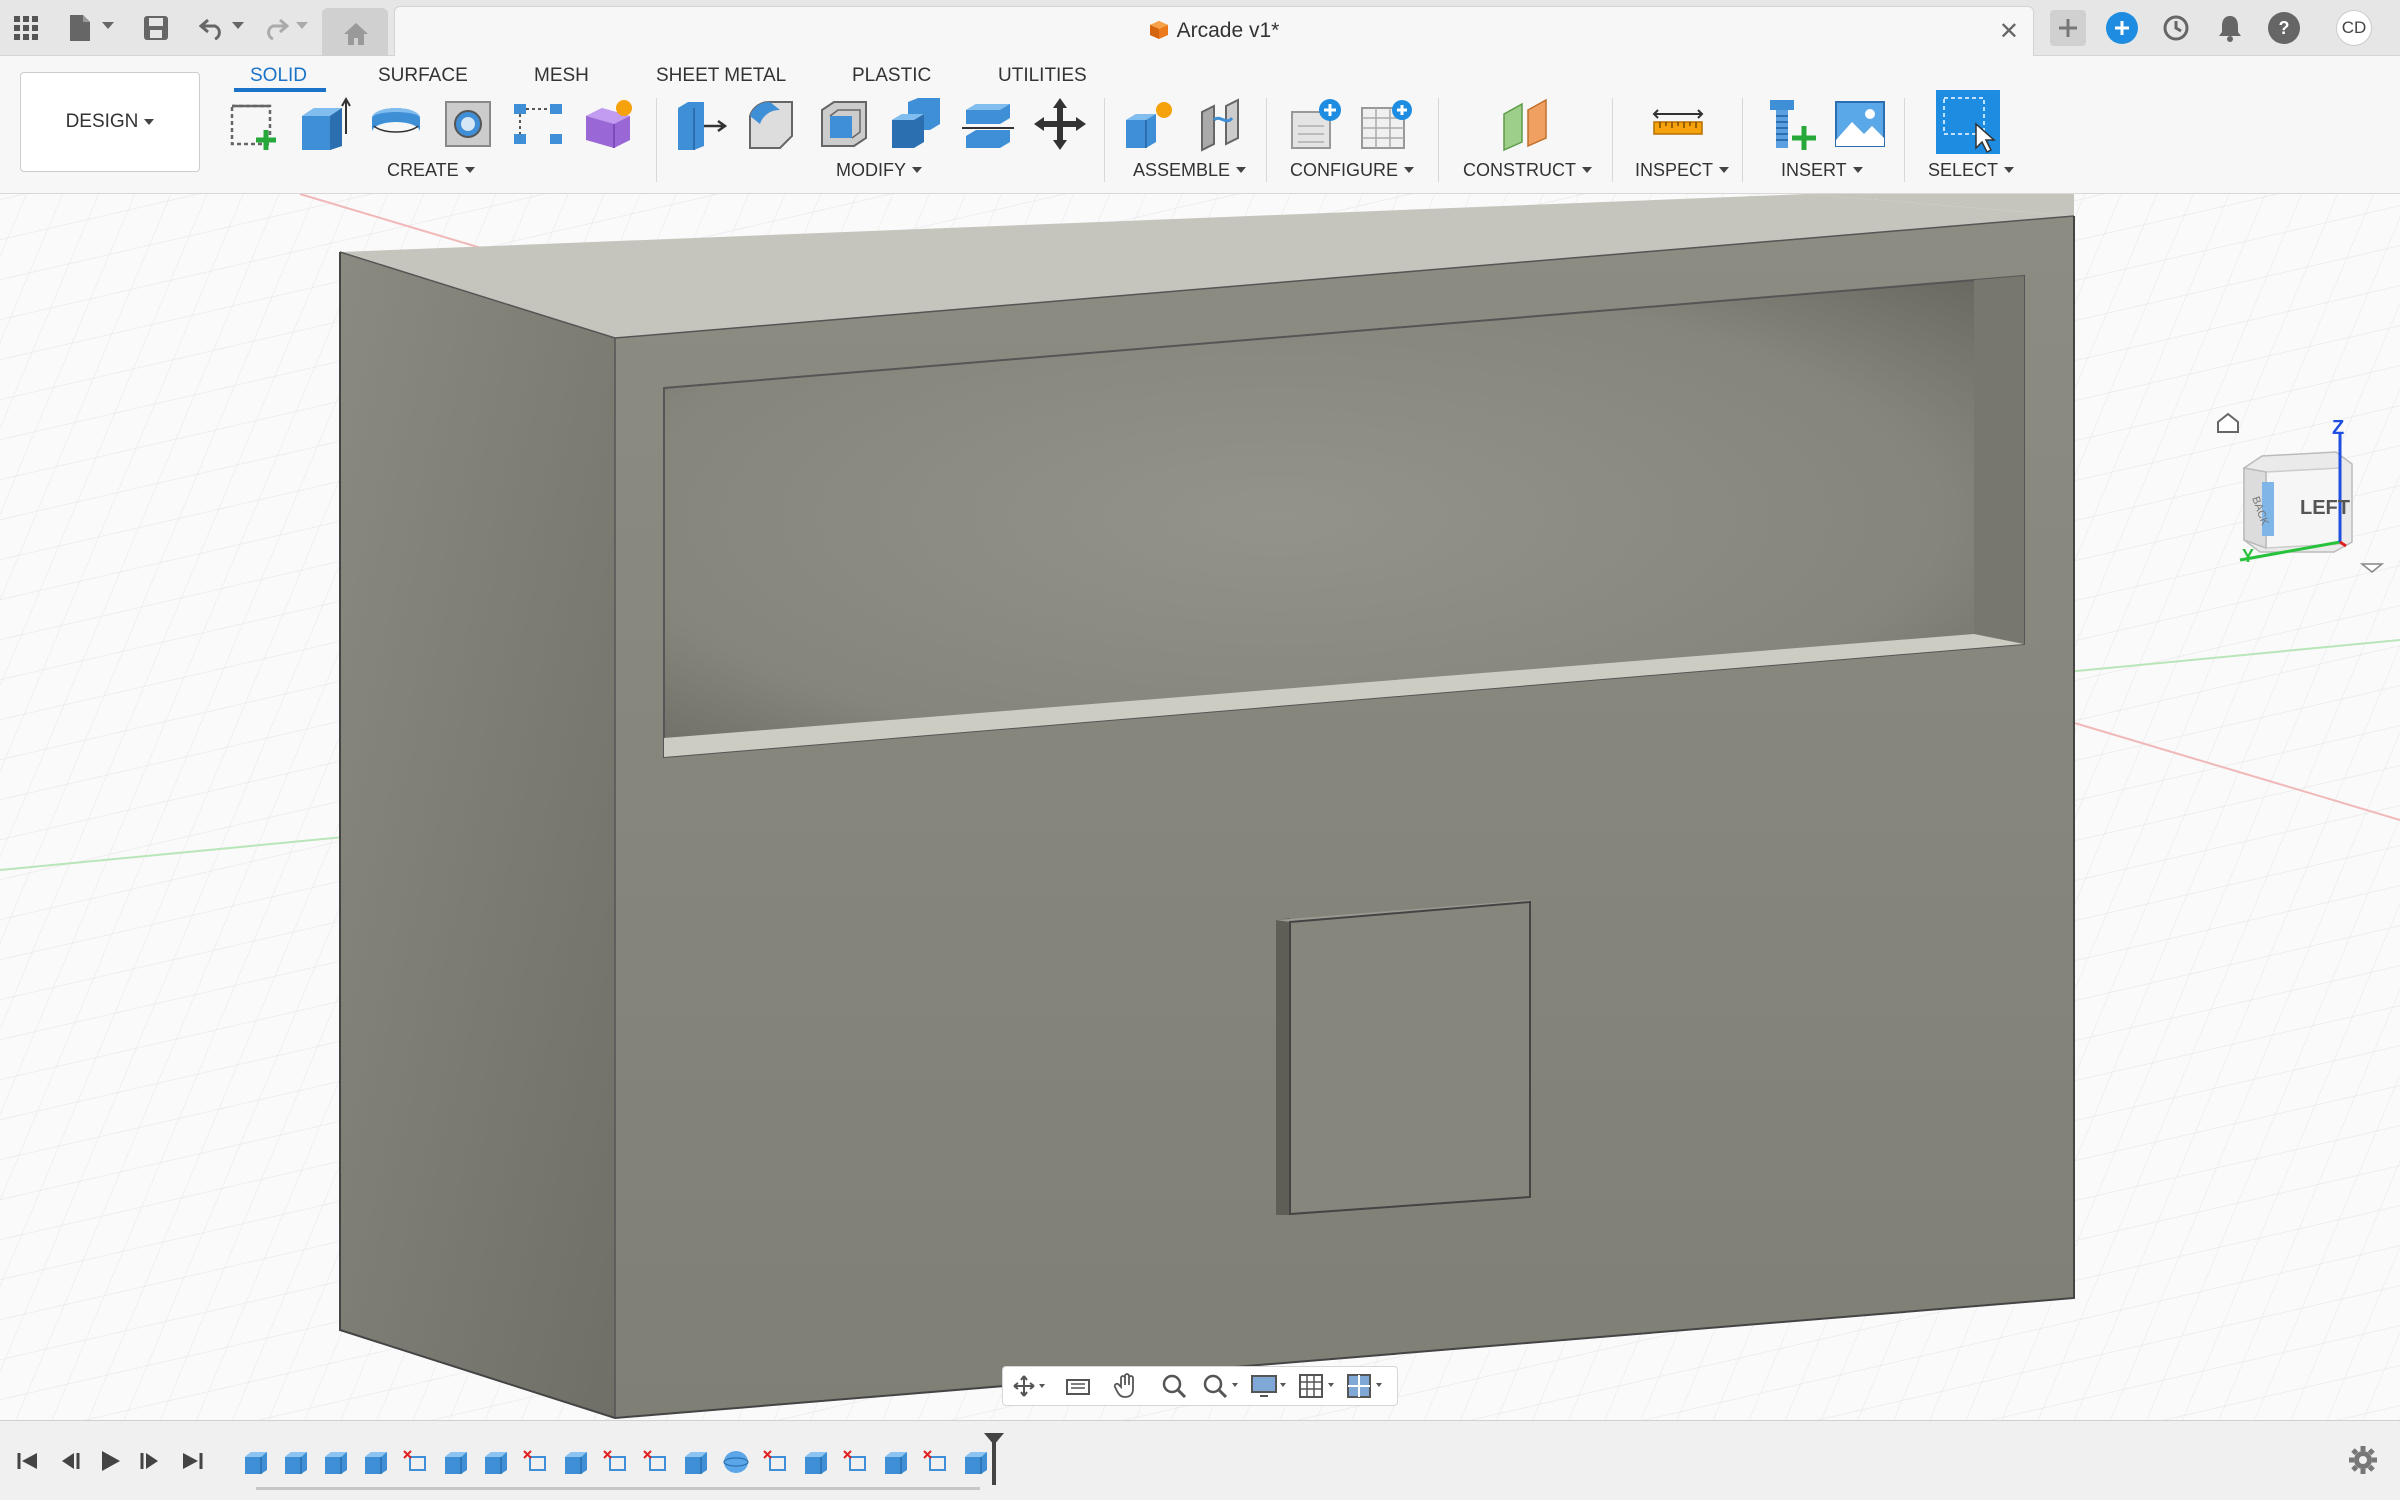 The image size is (2400, 1500). I want to click on undo-icon, so click(212, 28).